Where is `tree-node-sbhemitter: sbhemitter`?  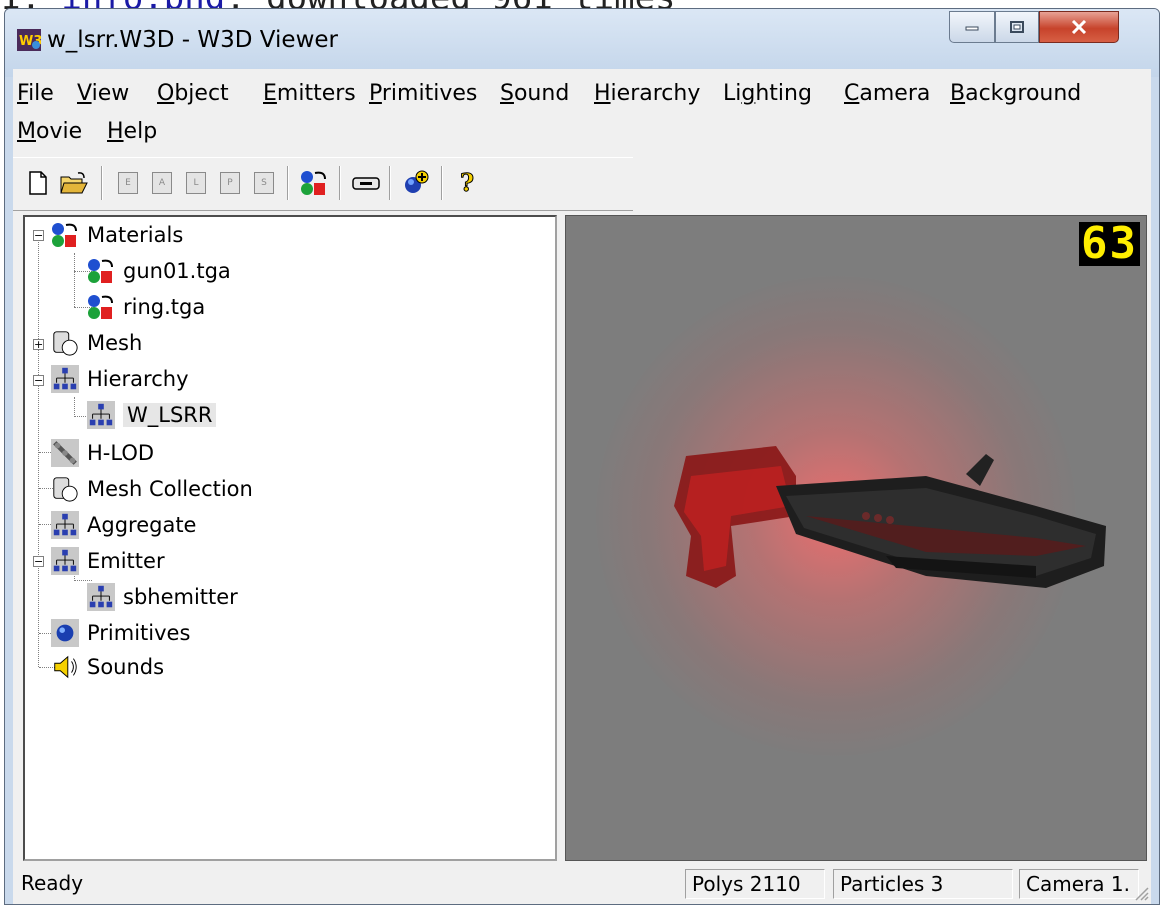
tree-node-sbhemitter: sbhemitter is located at coordinates (161, 597).